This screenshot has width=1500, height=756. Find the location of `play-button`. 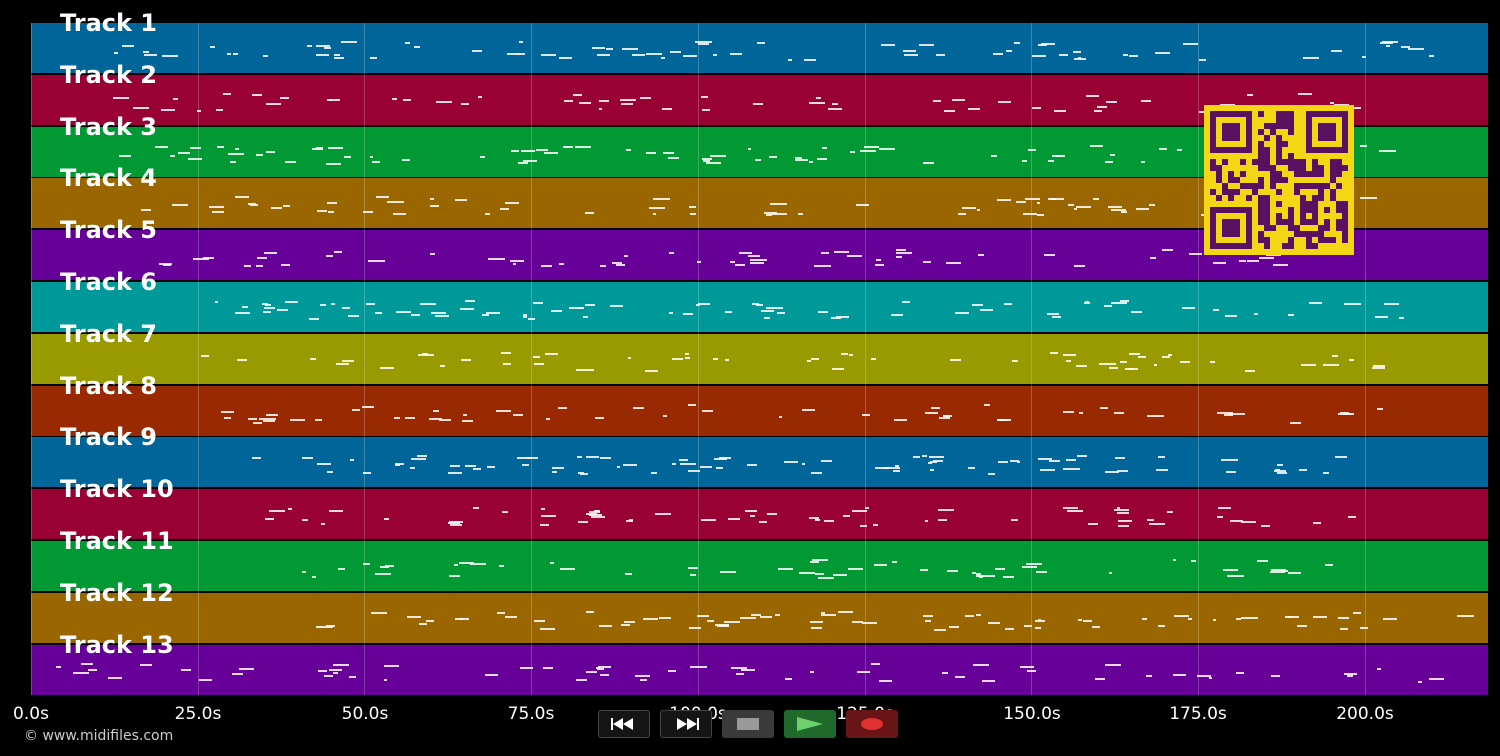

play-button is located at coordinates (810, 724).